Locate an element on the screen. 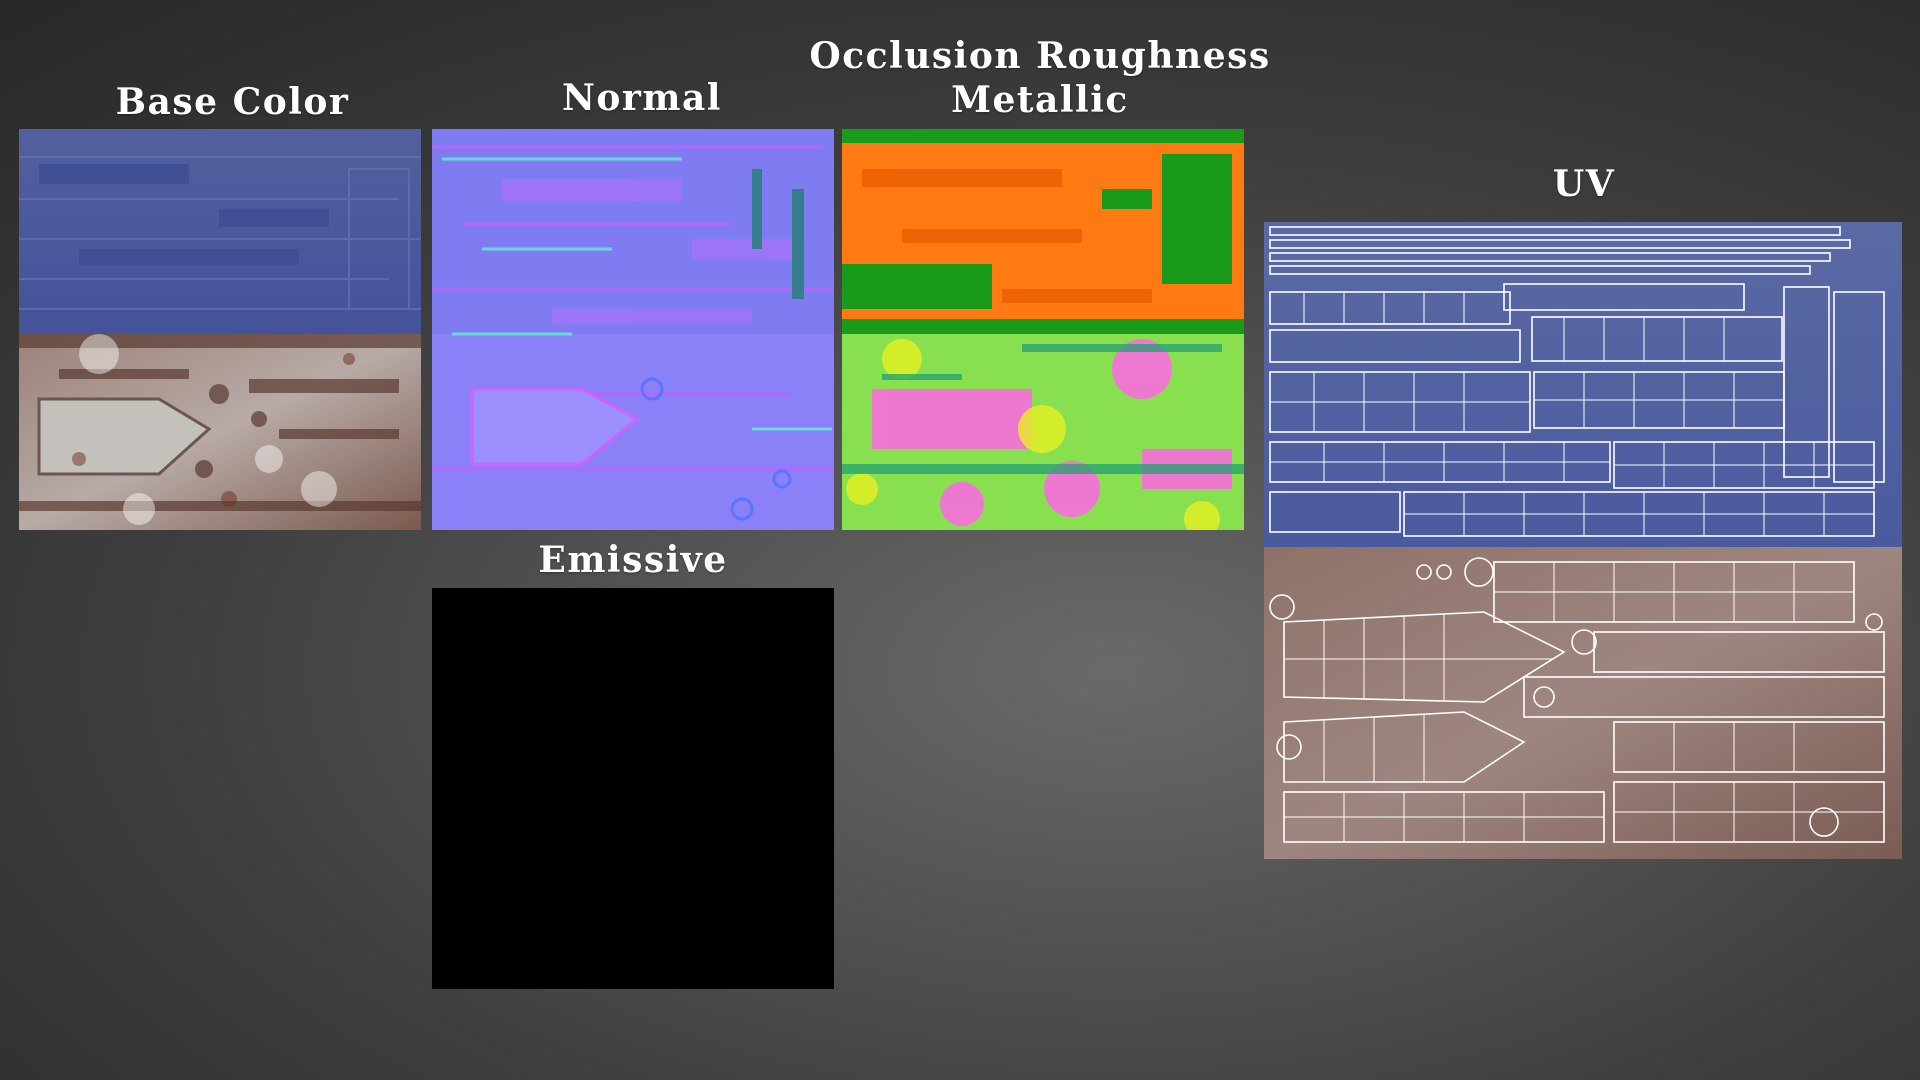 The image size is (1920, 1080). orm-texture is located at coordinates (1043, 329).